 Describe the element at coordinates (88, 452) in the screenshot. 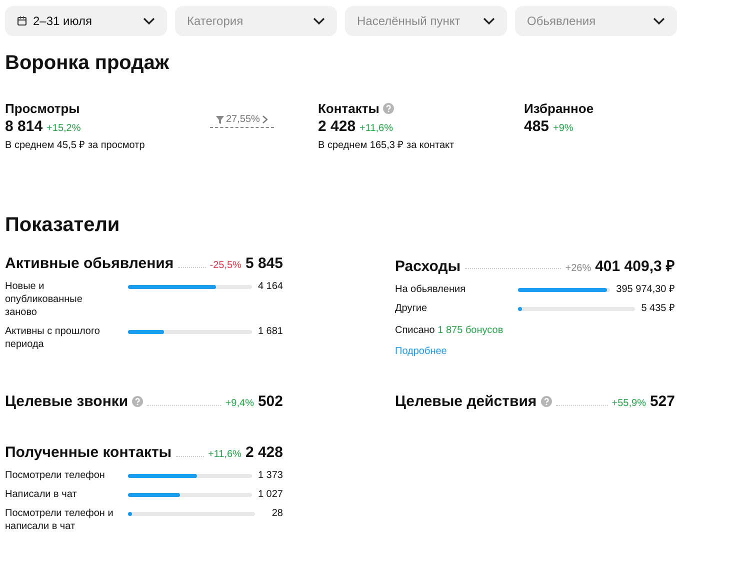

I see `block-title: Полученные контакты` at that location.